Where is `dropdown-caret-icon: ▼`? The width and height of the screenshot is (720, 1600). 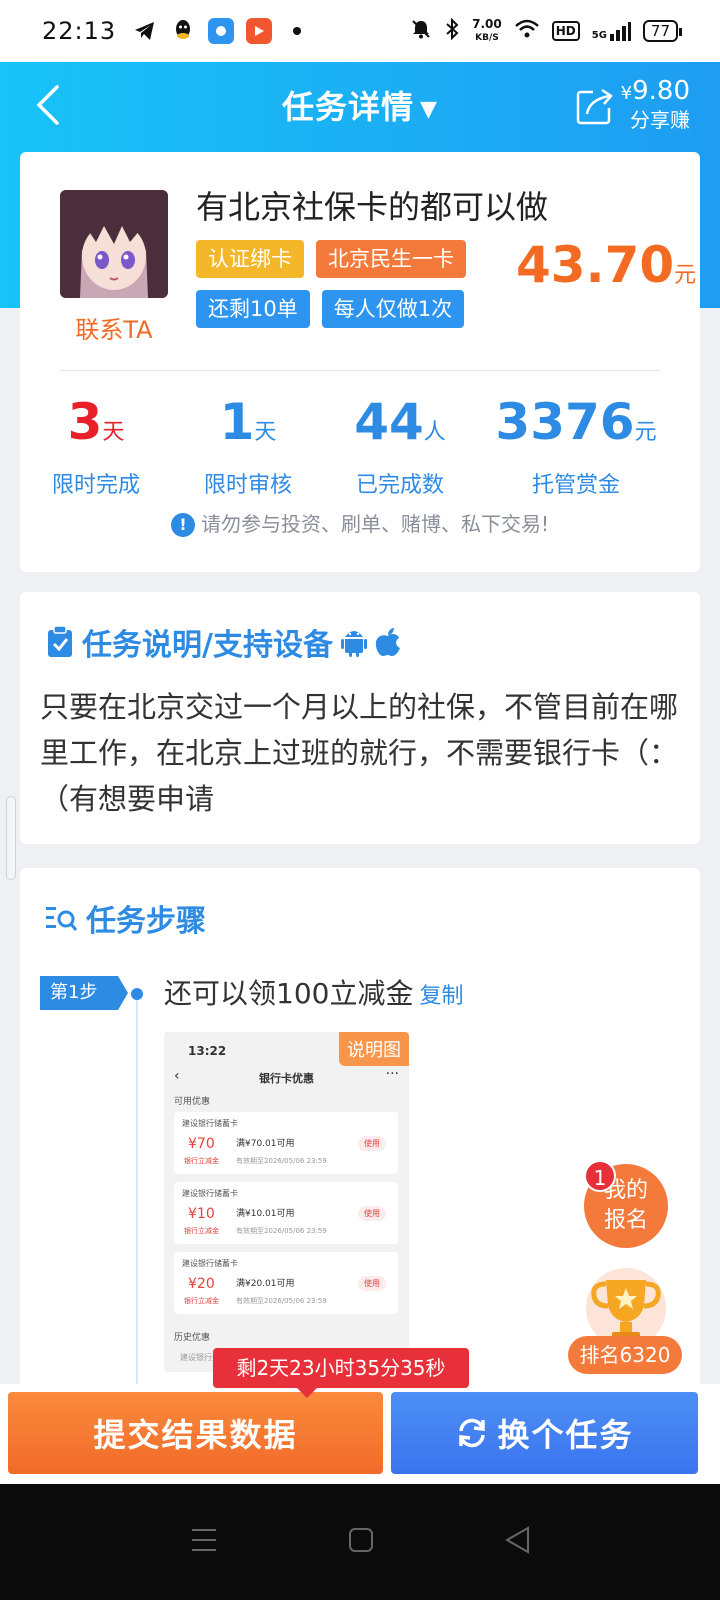 dropdown-caret-icon: ▼ is located at coordinates (429, 109).